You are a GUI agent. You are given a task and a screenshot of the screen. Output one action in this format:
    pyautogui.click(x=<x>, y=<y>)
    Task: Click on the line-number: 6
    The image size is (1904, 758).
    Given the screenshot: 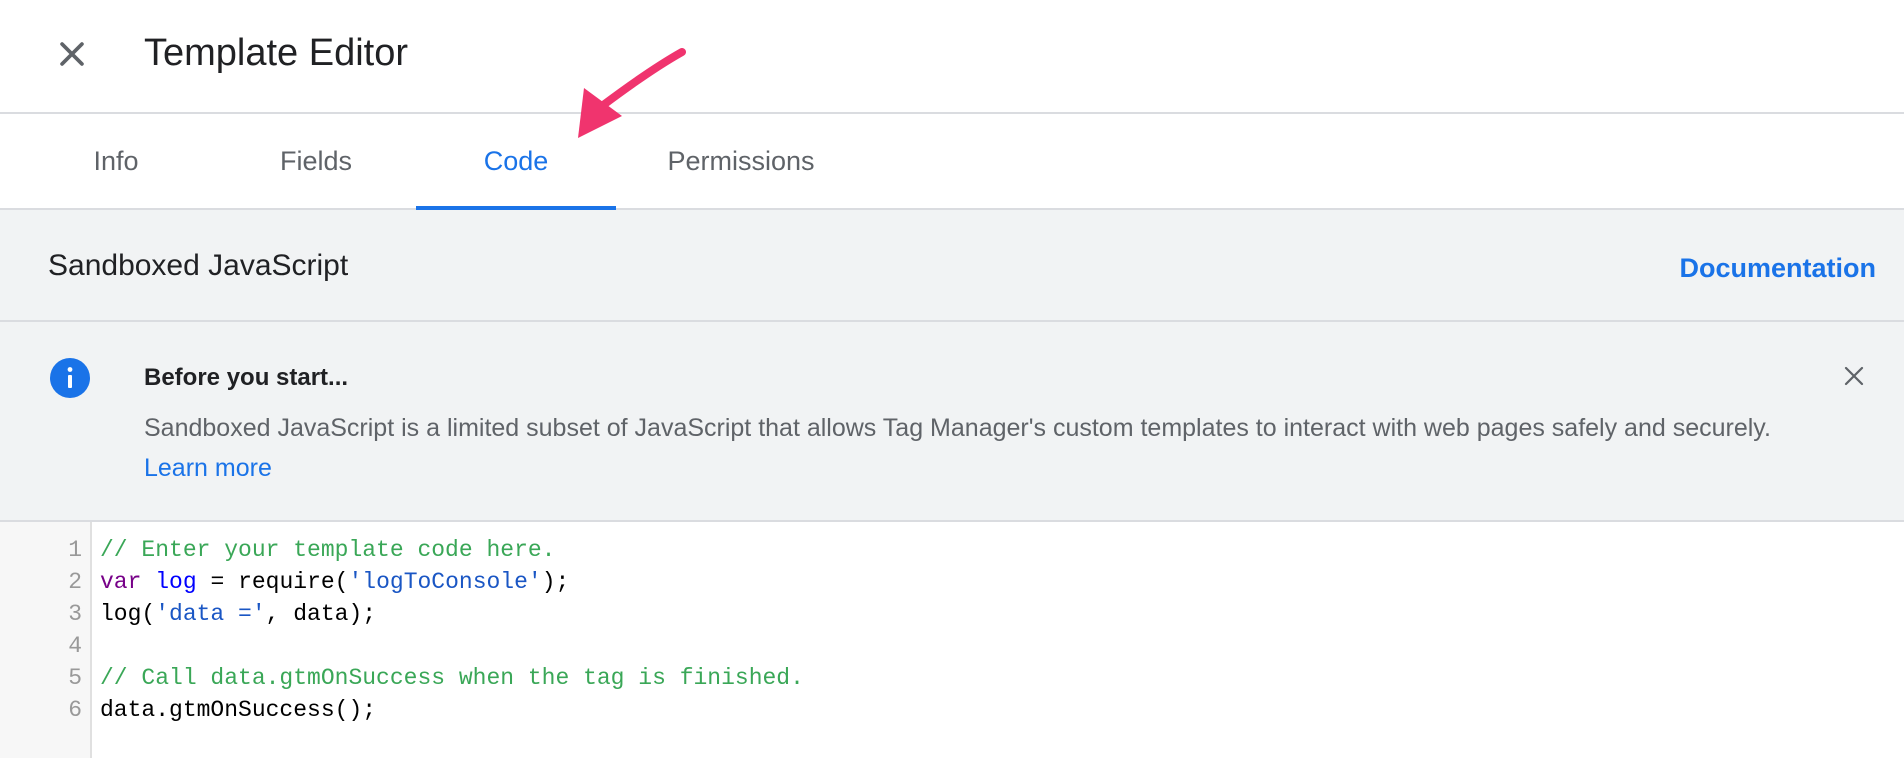 What is the action you would take?
    pyautogui.click(x=75, y=710)
    